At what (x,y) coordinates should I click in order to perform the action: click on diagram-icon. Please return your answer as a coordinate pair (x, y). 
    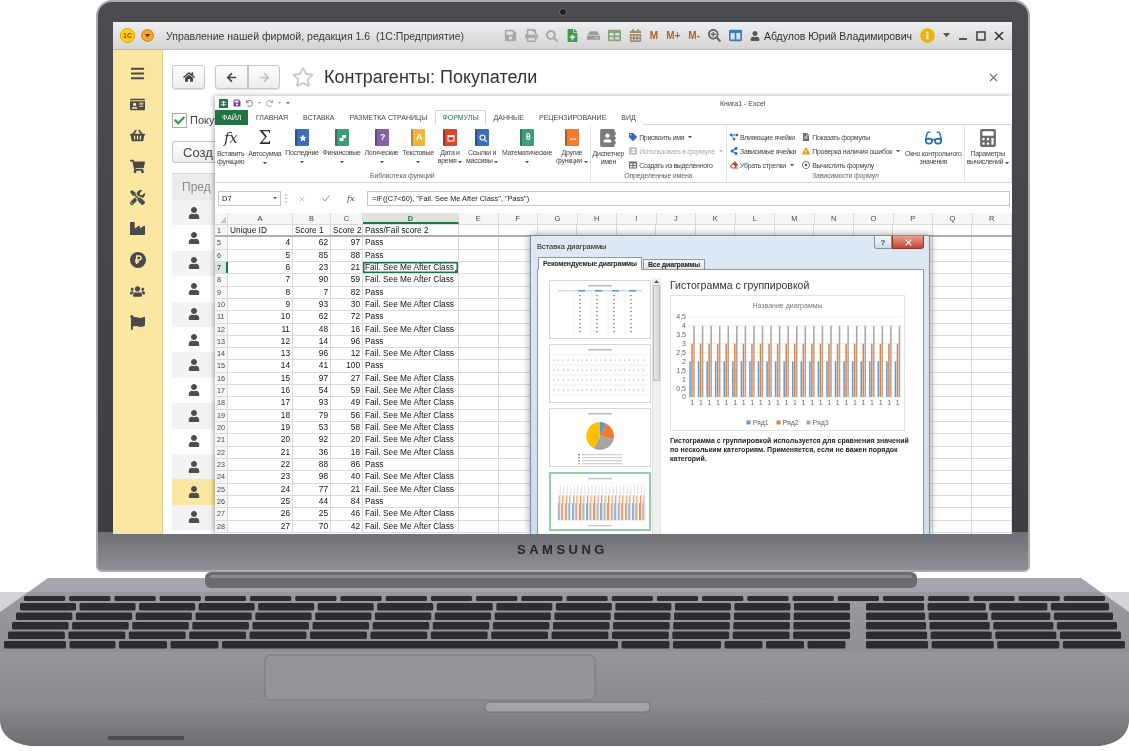
    Looking at the image, I should click on (733, 137).